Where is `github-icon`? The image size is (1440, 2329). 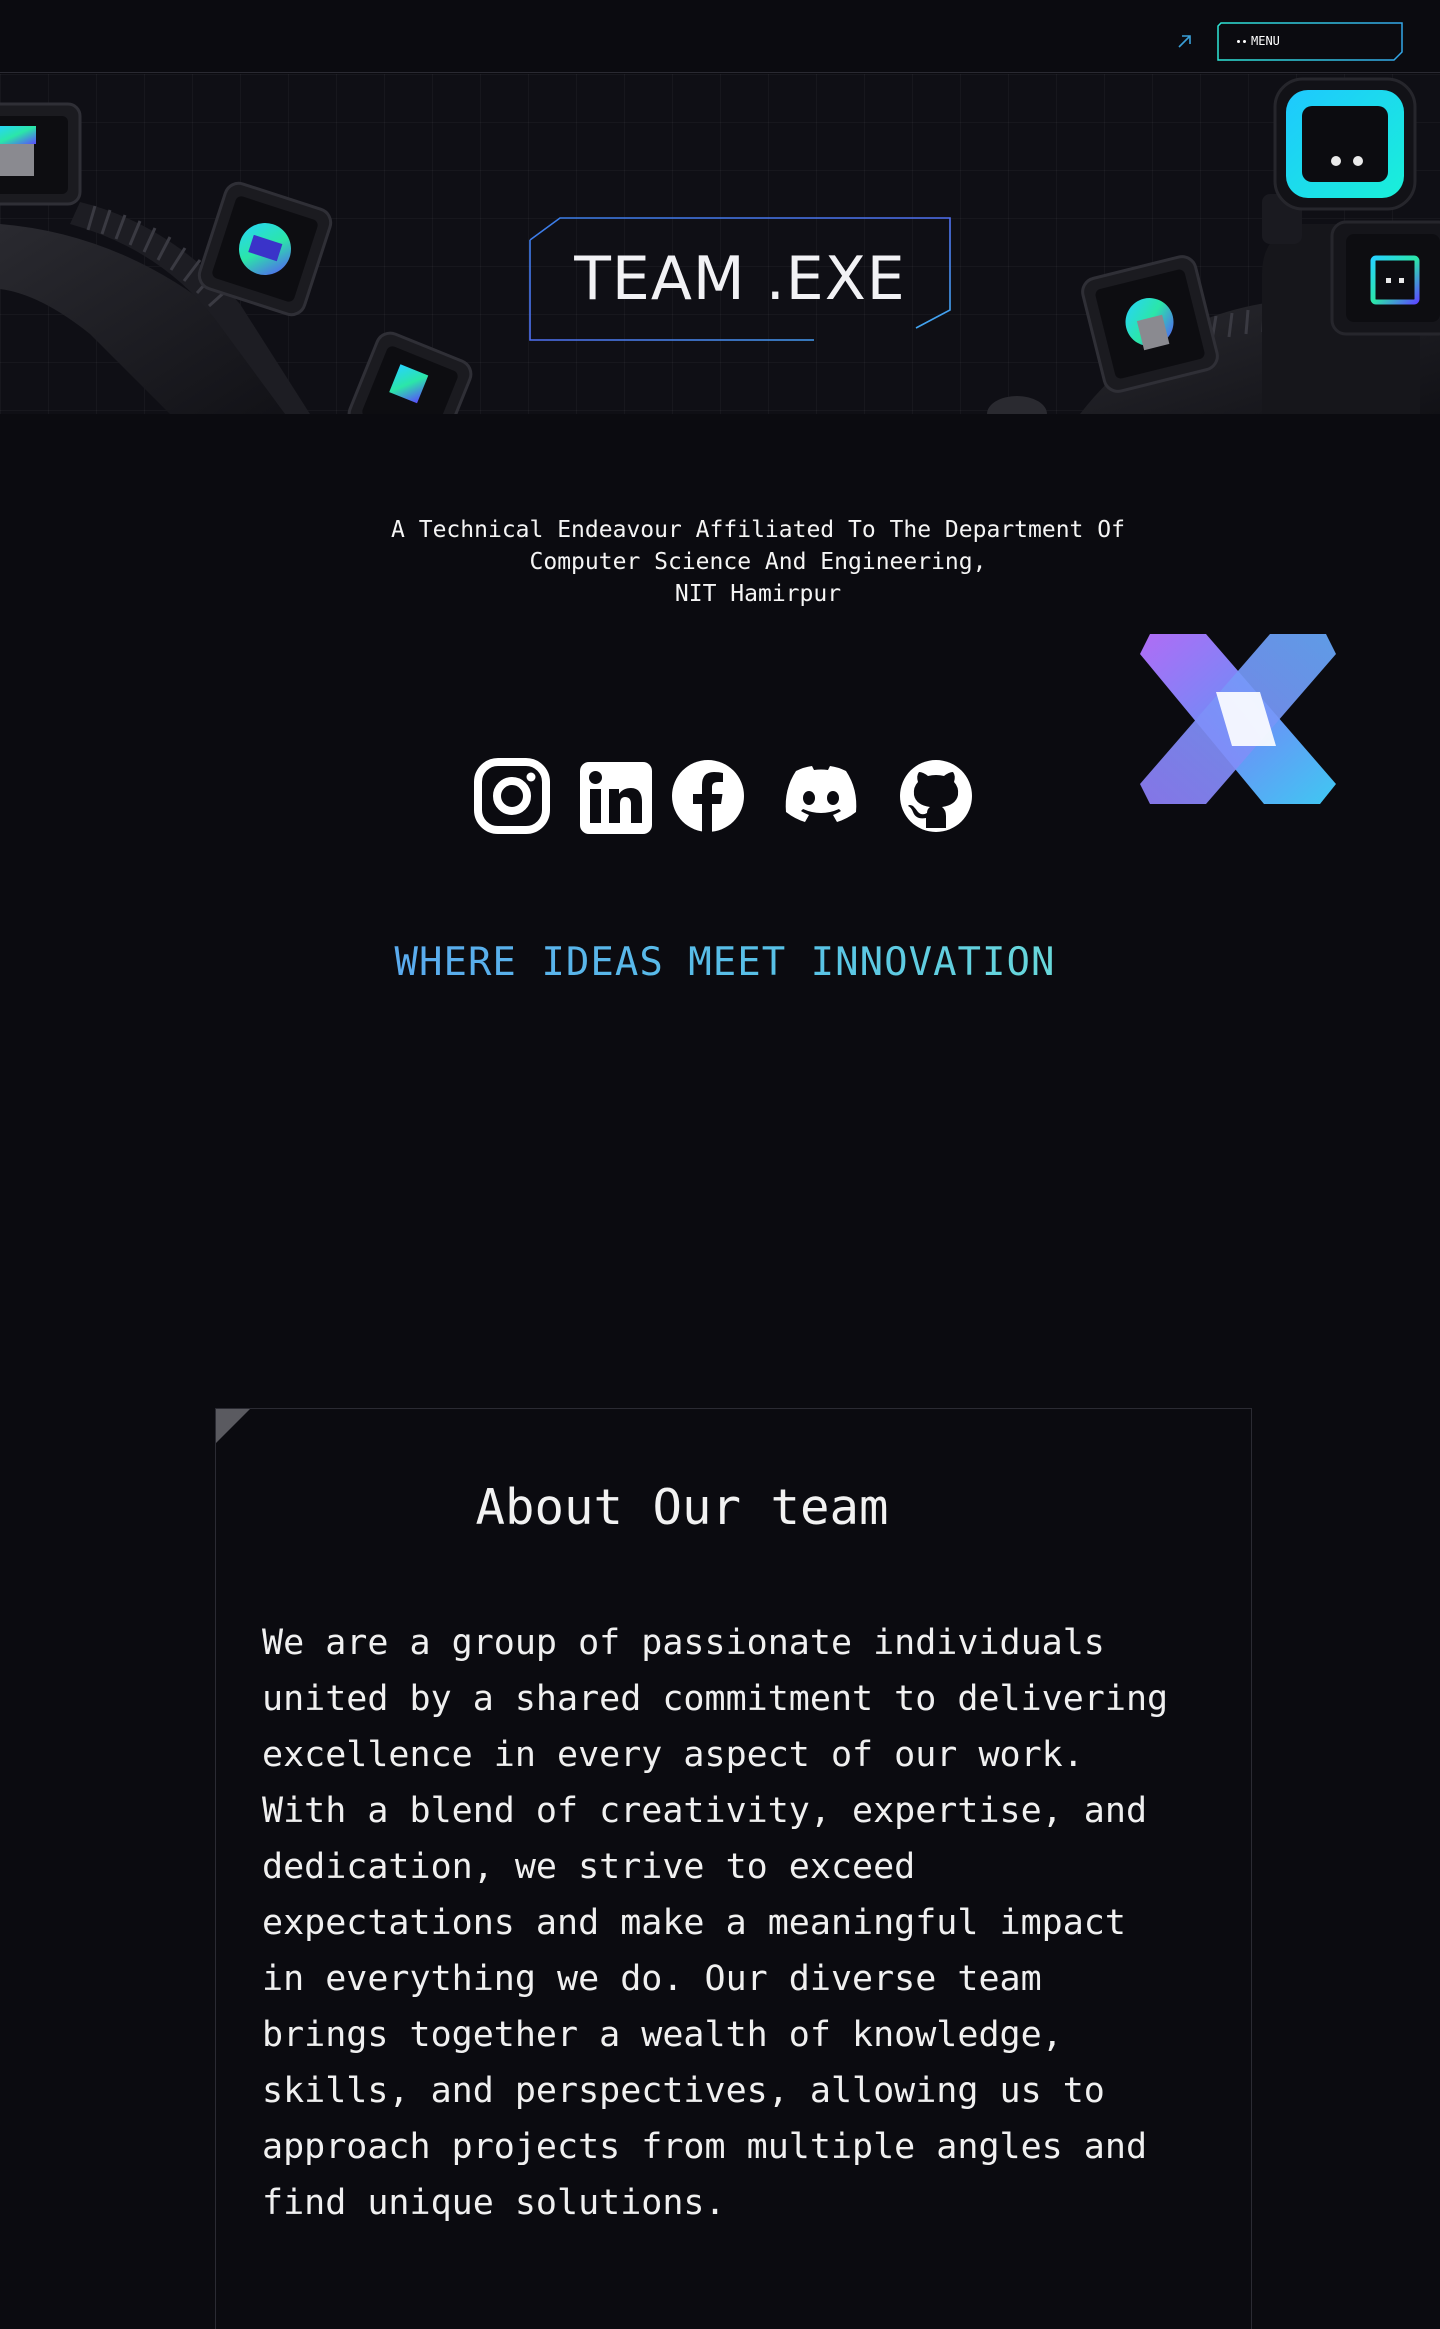 github-icon is located at coordinates (936, 796).